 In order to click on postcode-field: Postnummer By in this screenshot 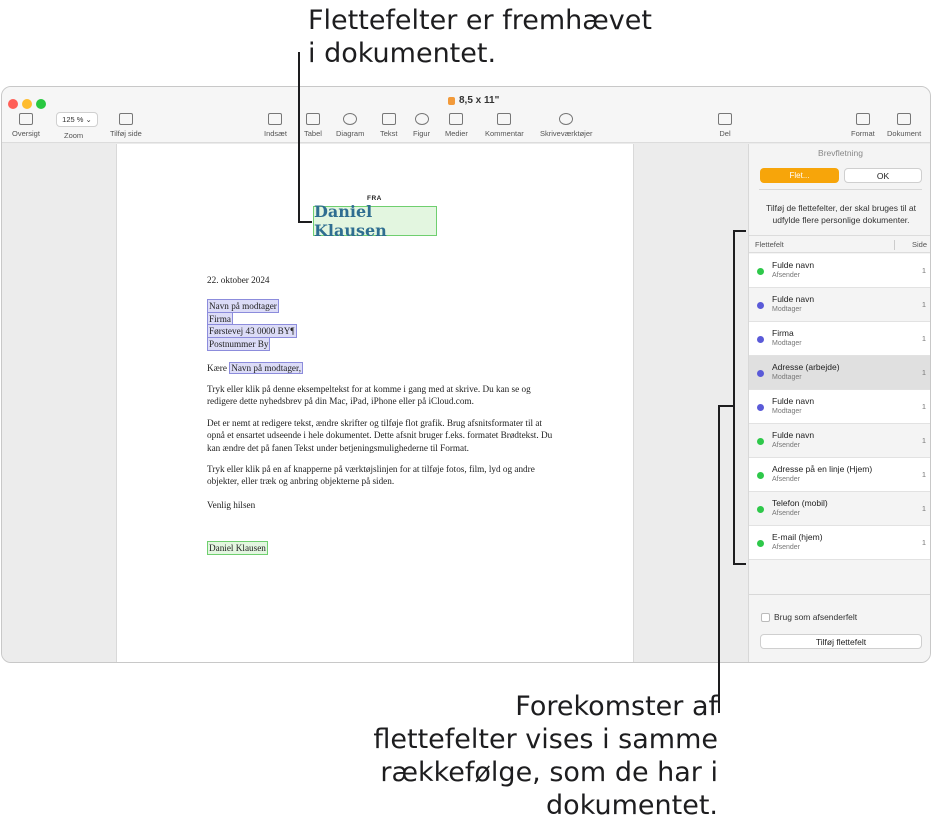, I will do `click(239, 344)`.